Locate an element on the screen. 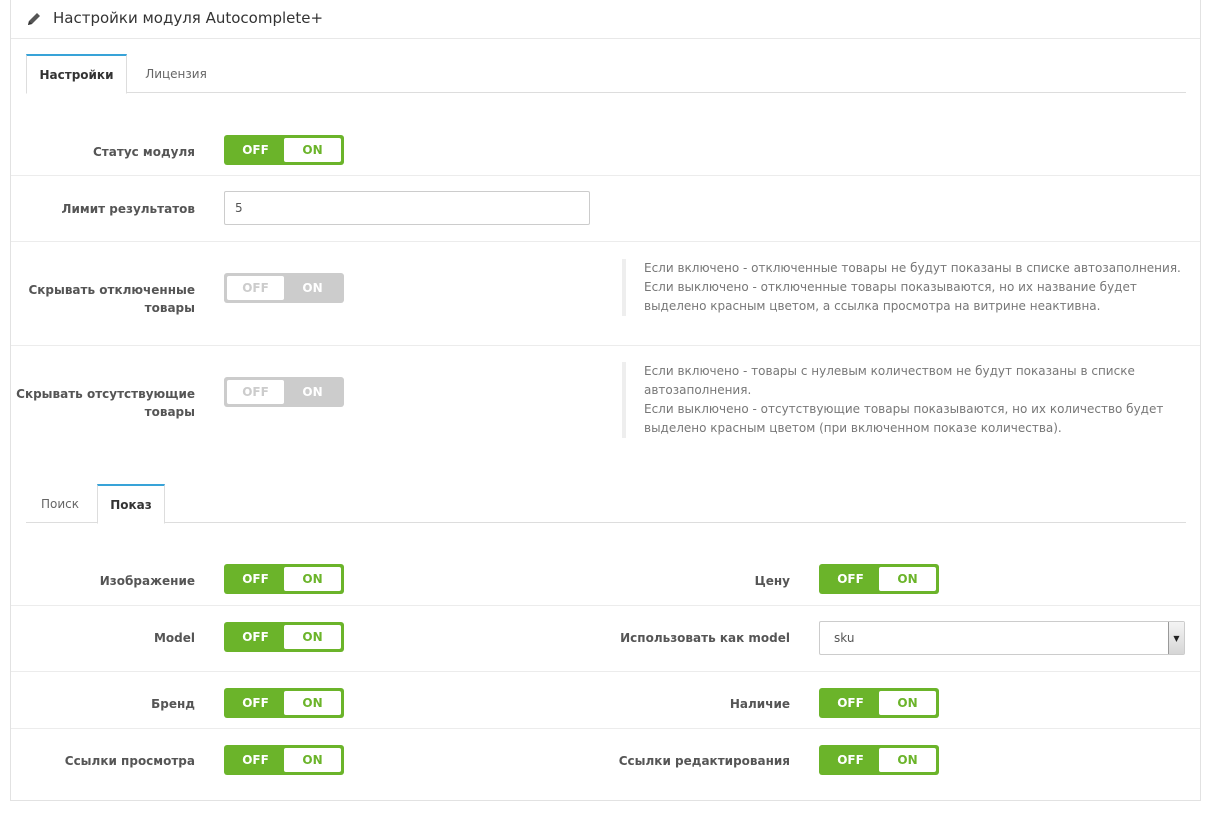  hide-disabled-toggle: OFF ON is located at coordinates (284, 288).